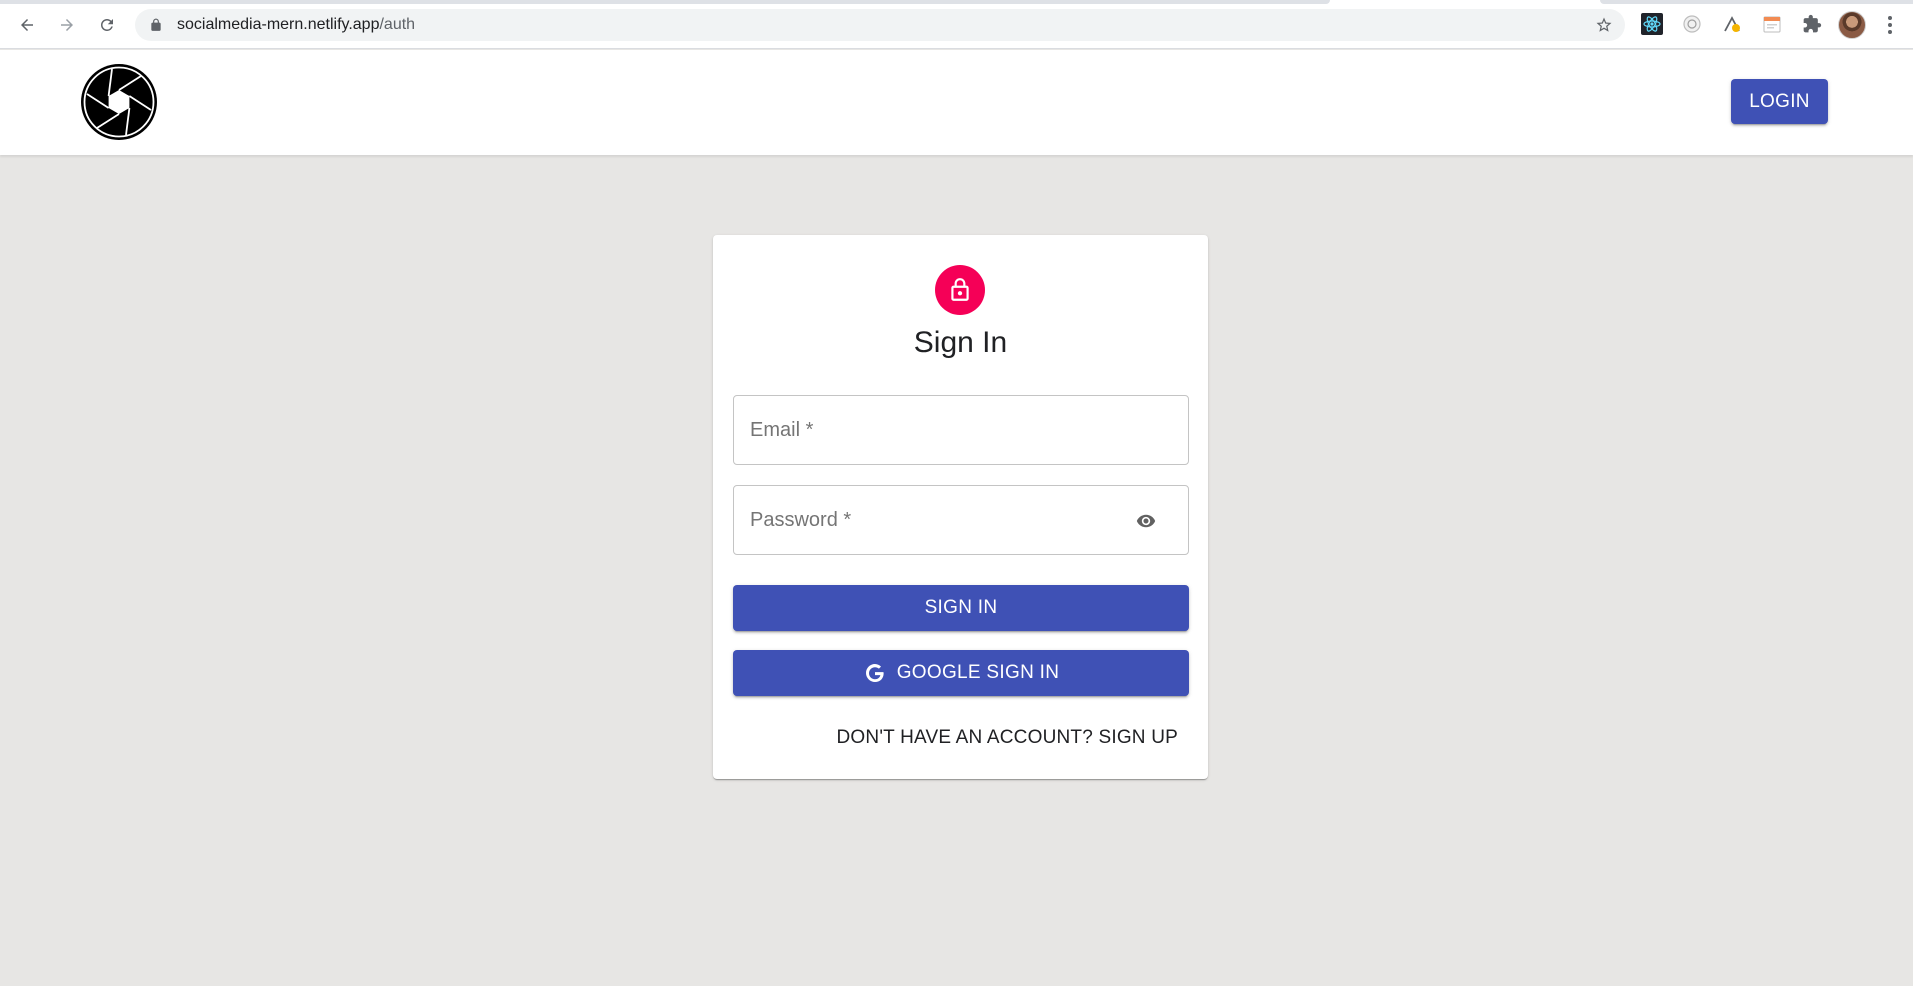 The height and width of the screenshot is (986, 1913). Describe the element at coordinates (1812, 24) in the screenshot. I see `puzzle-icon` at that location.